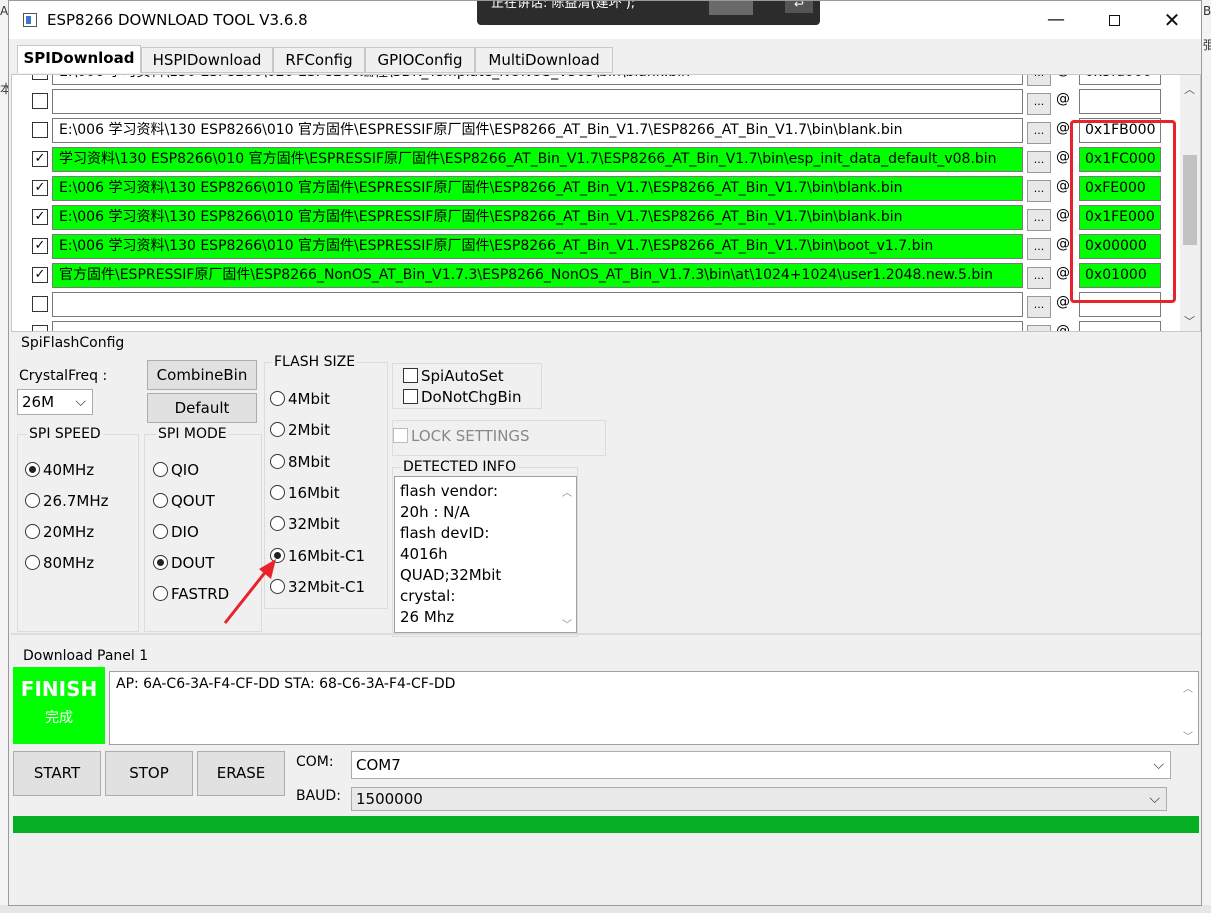  What do you see at coordinates (241, 773) in the screenshot?
I see `erase-button: ERASE` at bounding box center [241, 773].